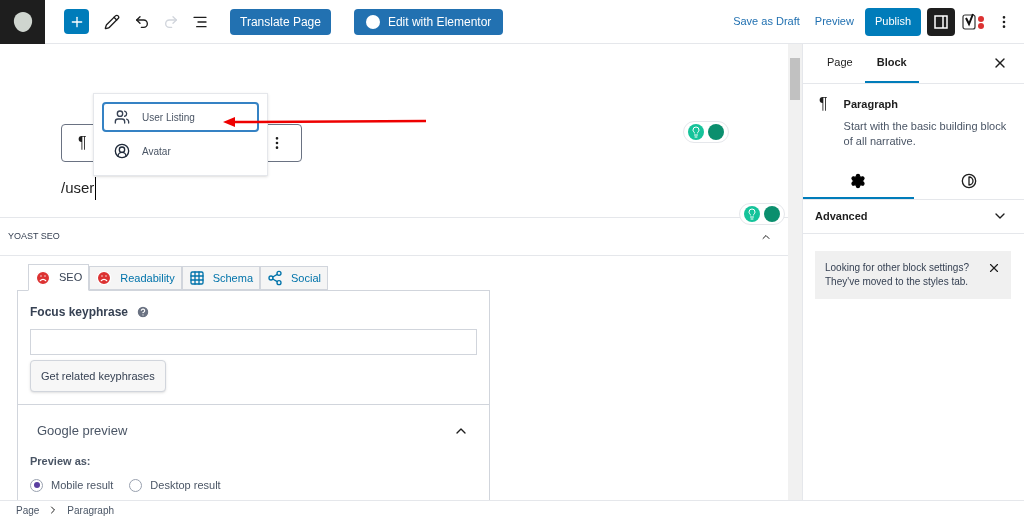 The image size is (1024, 519). What do you see at coordinates (59, 277) in the screenshot?
I see `yoast-tab: SEO` at bounding box center [59, 277].